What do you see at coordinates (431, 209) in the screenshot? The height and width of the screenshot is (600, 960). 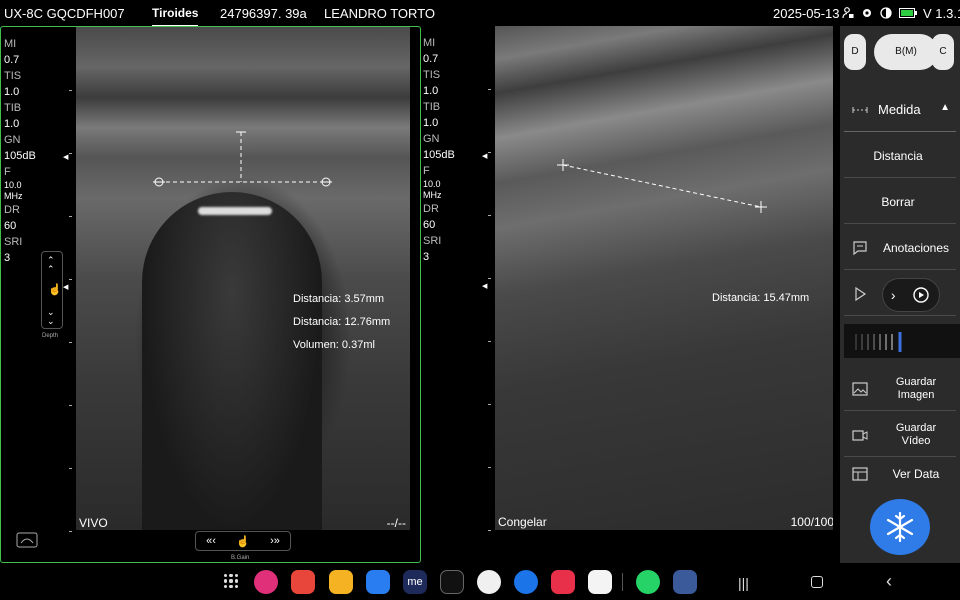 I see `dr-label: DR` at bounding box center [431, 209].